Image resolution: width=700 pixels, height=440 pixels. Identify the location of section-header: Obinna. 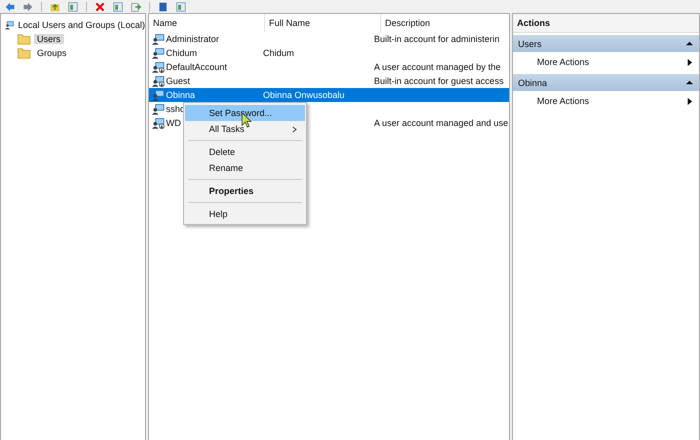
(606, 82).